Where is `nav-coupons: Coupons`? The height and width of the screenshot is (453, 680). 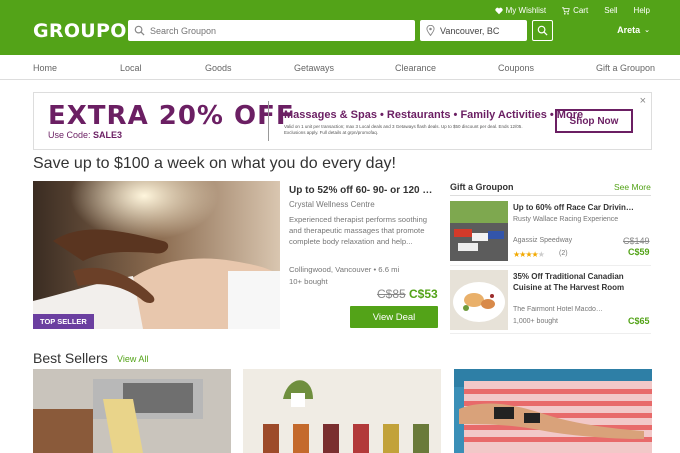 nav-coupons: Coupons is located at coordinates (516, 68).